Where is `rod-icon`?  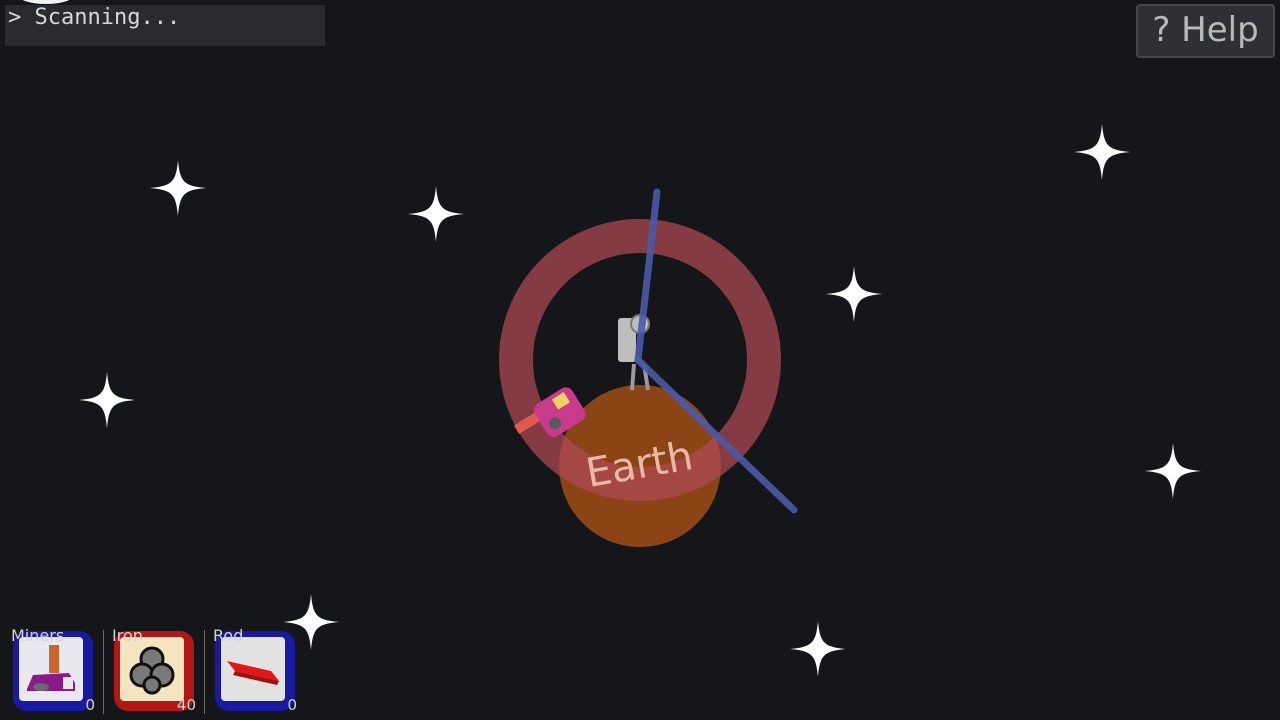 rod-icon is located at coordinates (253, 673).